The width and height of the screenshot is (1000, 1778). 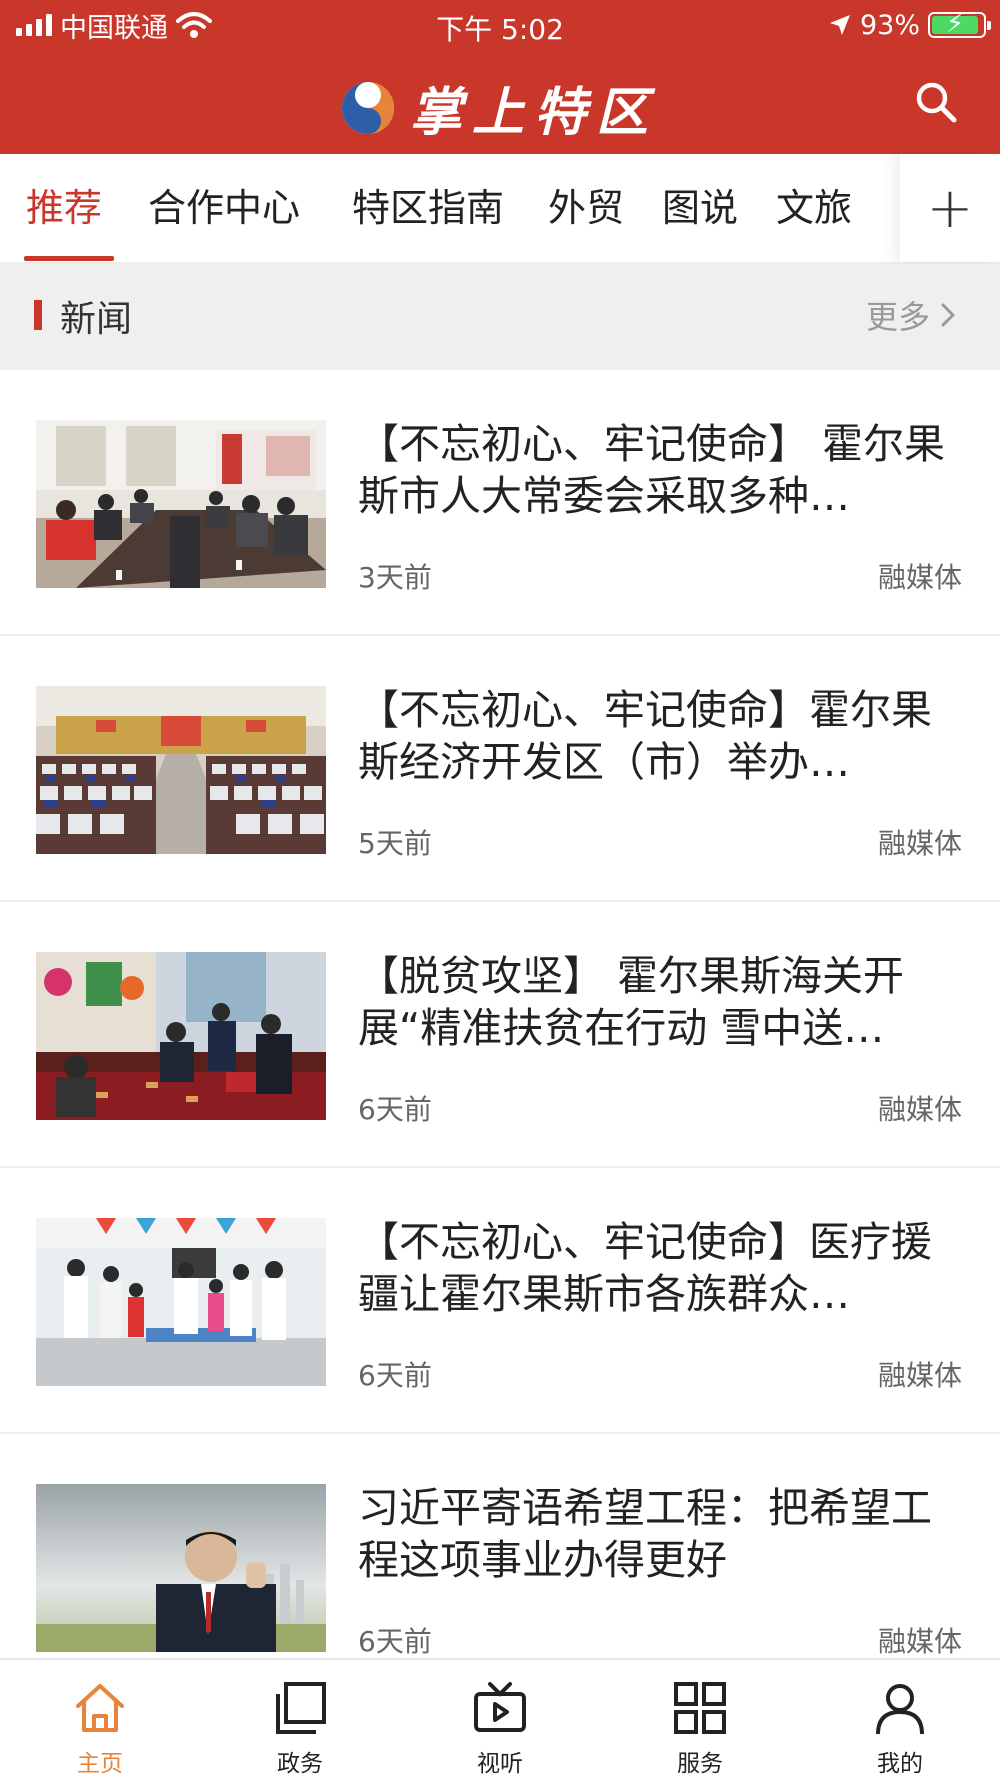 I want to click on news-item: 【不忘初心、牢记使命】霍尔果斯经济开发区（市）举办… 5天前 融媒体, so click(x=500, y=769).